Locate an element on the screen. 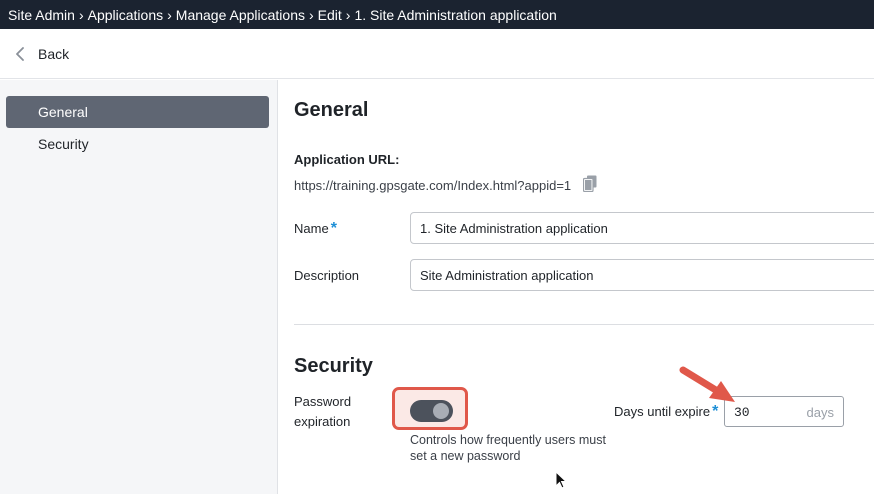 This screenshot has width=874, height=494. password-expiration-label: Password expiration is located at coordinates (323, 411).